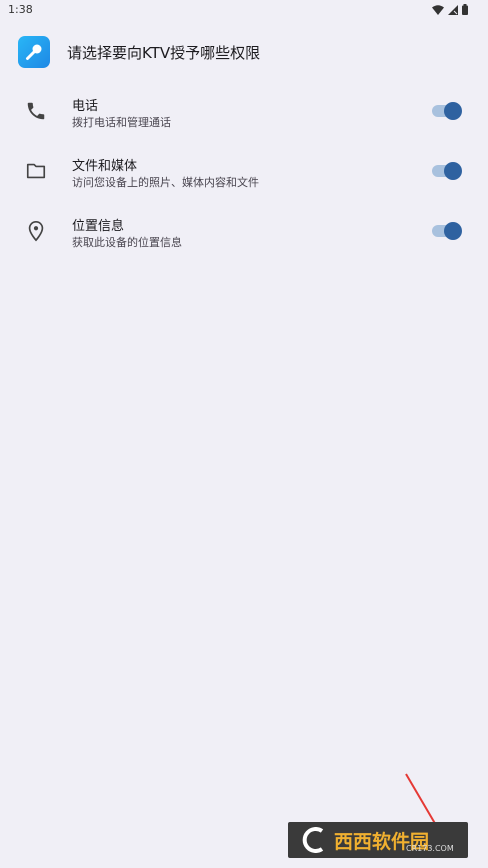  What do you see at coordinates (465, 9) in the screenshot?
I see `battery-icon` at bounding box center [465, 9].